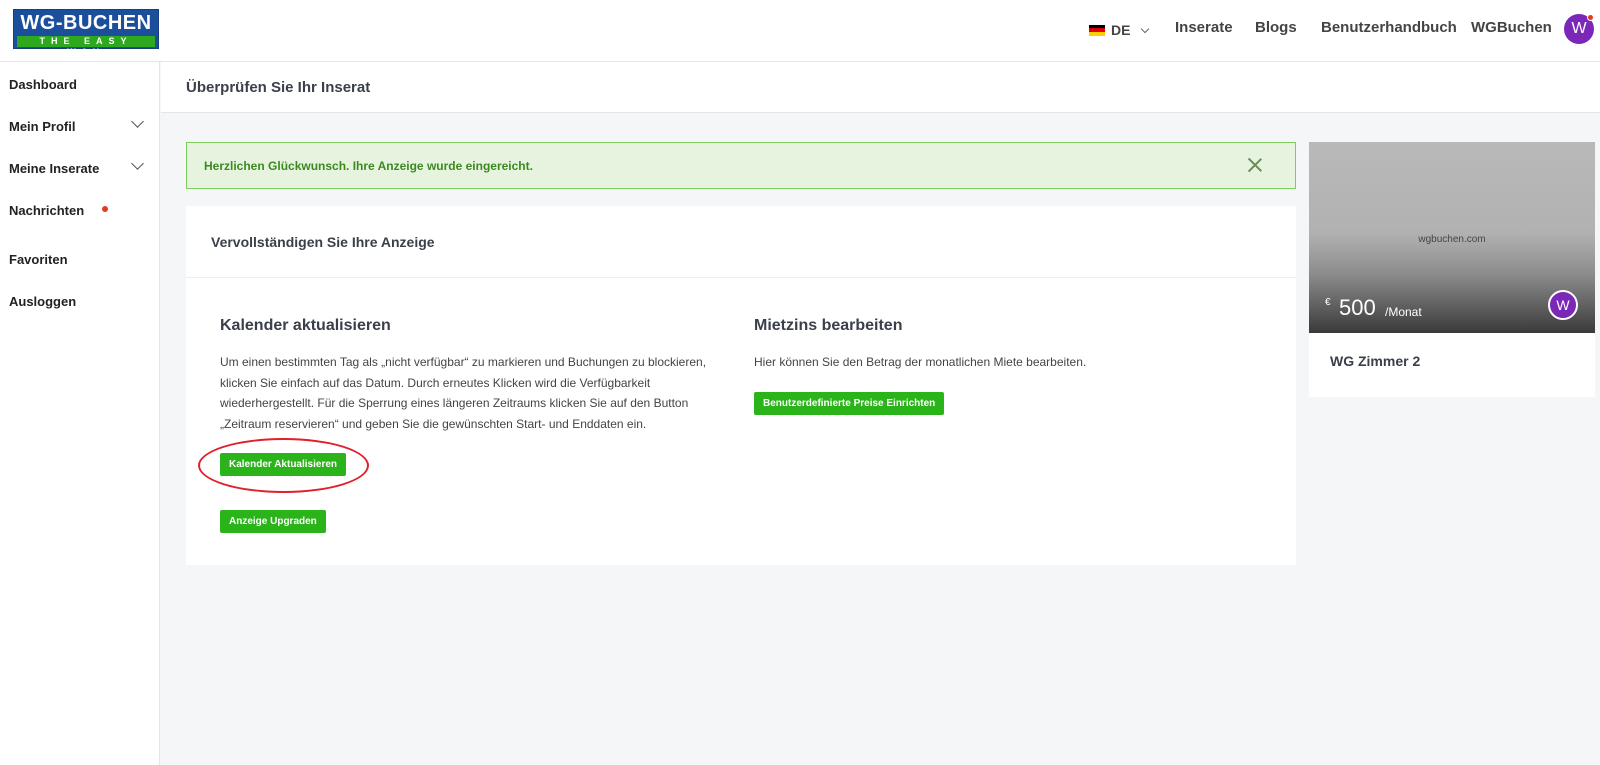  Describe the element at coordinates (38, 259) in the screenshot. I see `sidebar-item-favoriten: Favoriten` at that location.